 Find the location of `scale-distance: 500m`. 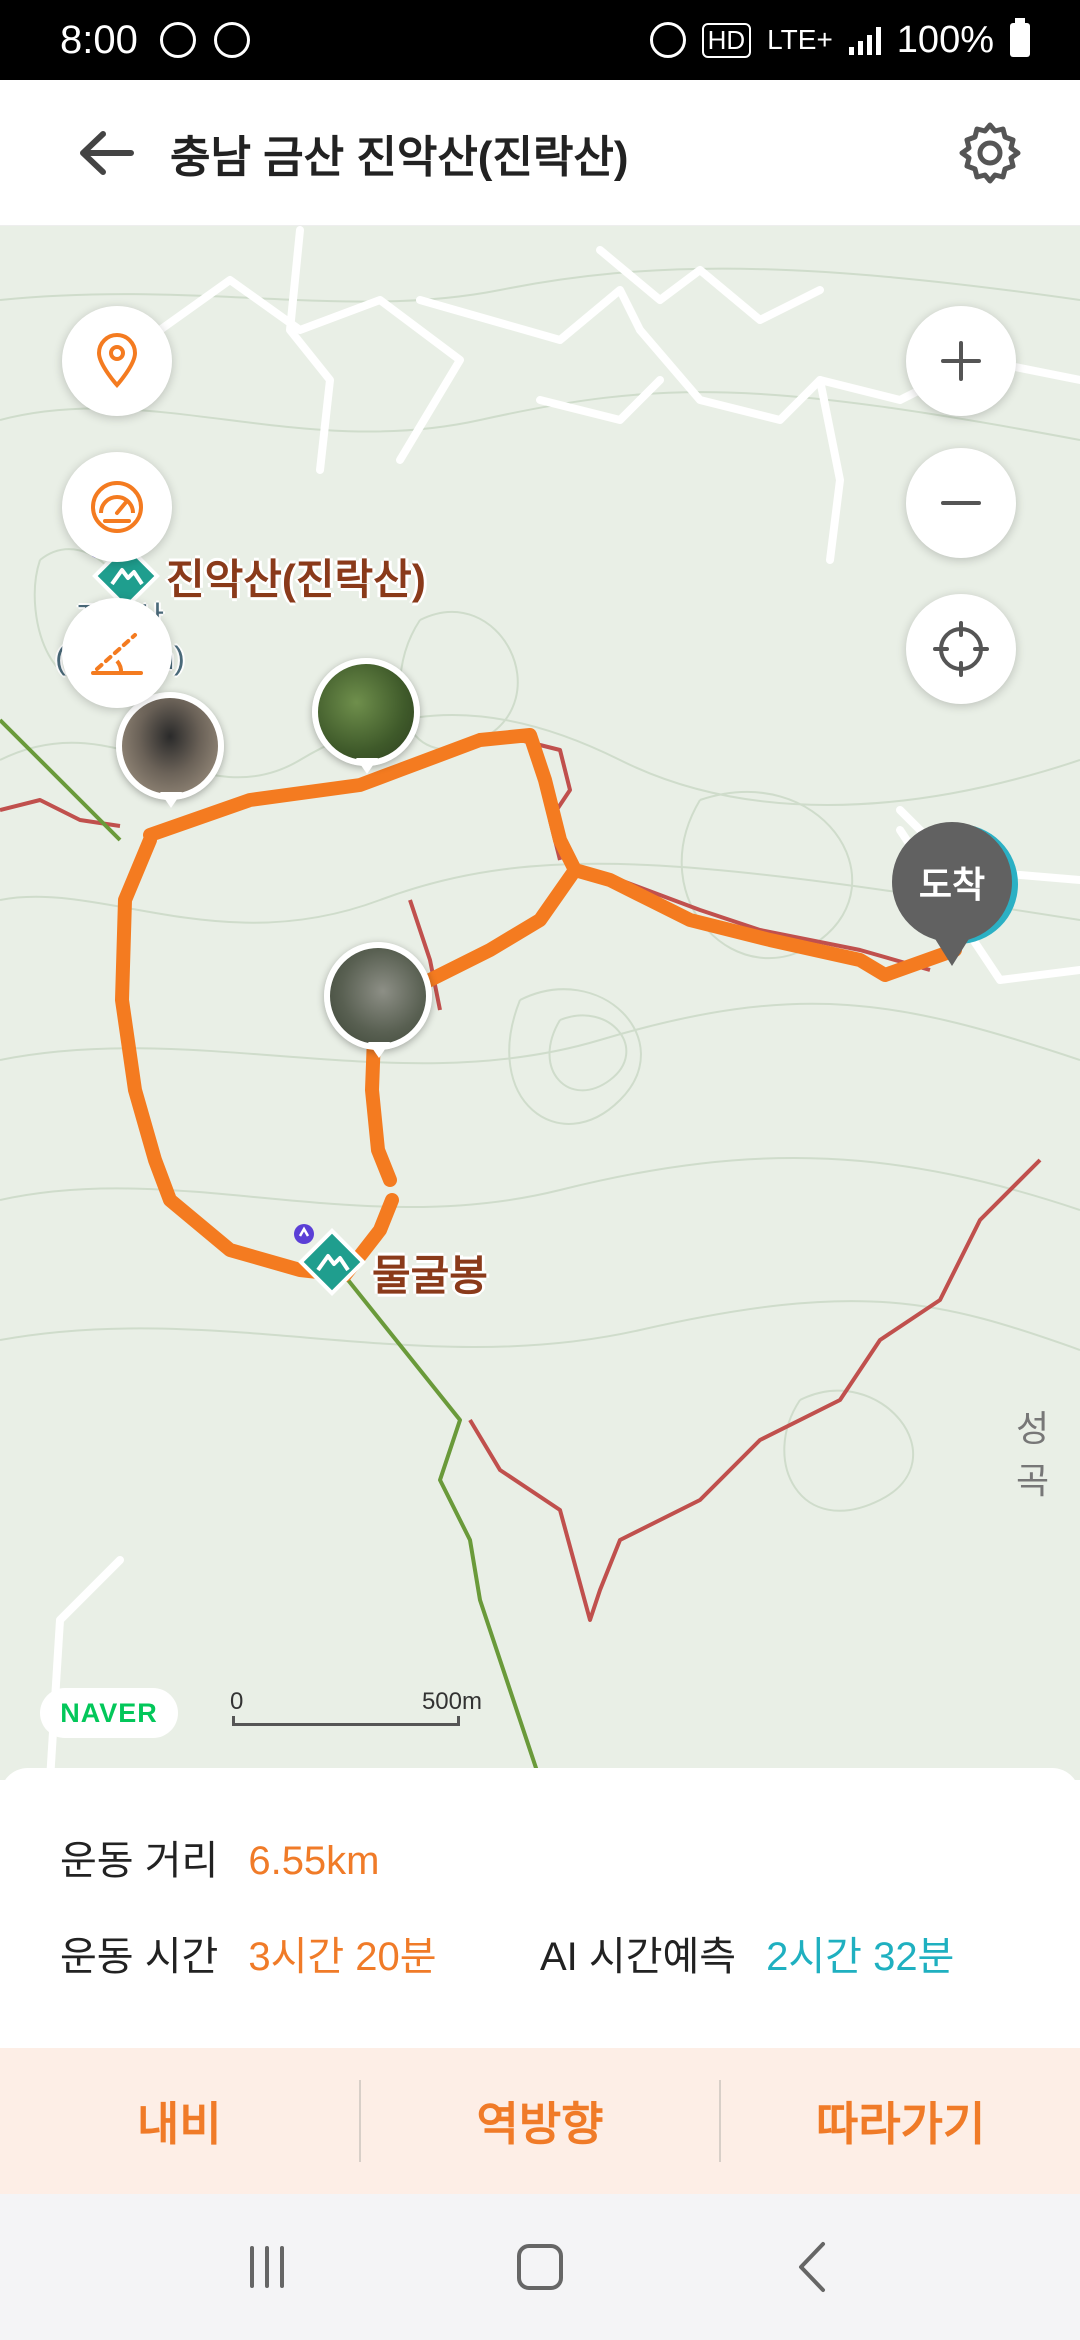

scale-distance: 500m is located at coordinates (451, 1701).